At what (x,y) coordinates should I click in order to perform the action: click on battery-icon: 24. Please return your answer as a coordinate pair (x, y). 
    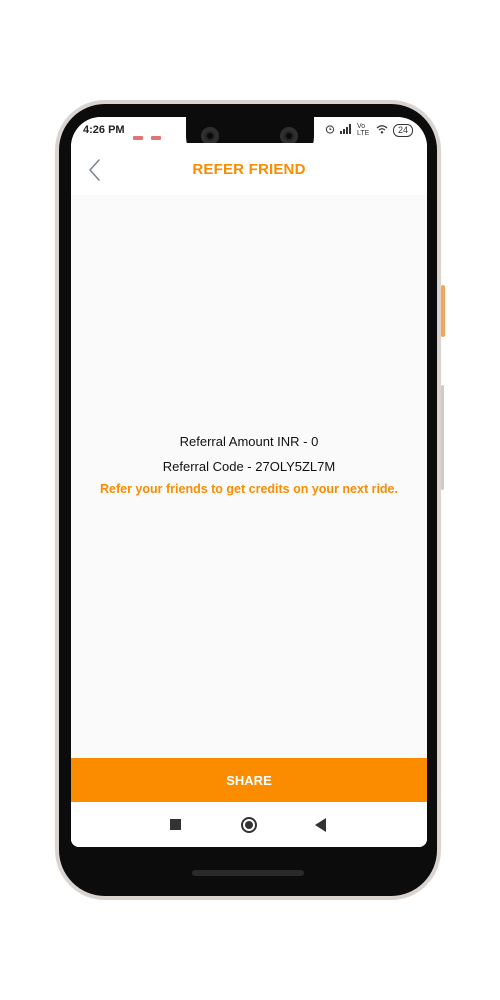
    Looking at the image, I should click on (402, 130).